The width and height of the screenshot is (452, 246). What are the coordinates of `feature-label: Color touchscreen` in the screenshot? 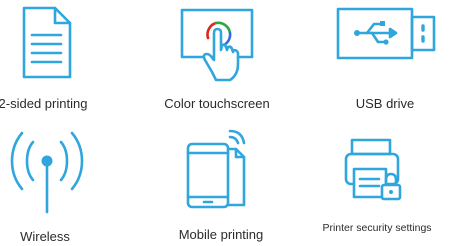 It's located at (217, 103).